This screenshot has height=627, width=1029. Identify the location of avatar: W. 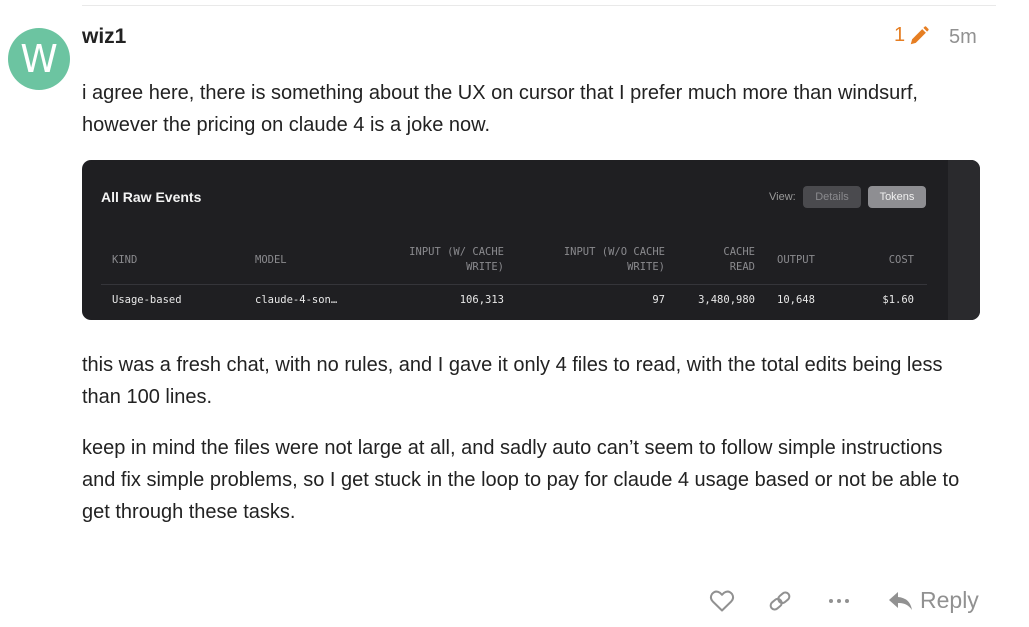
(39, 59).